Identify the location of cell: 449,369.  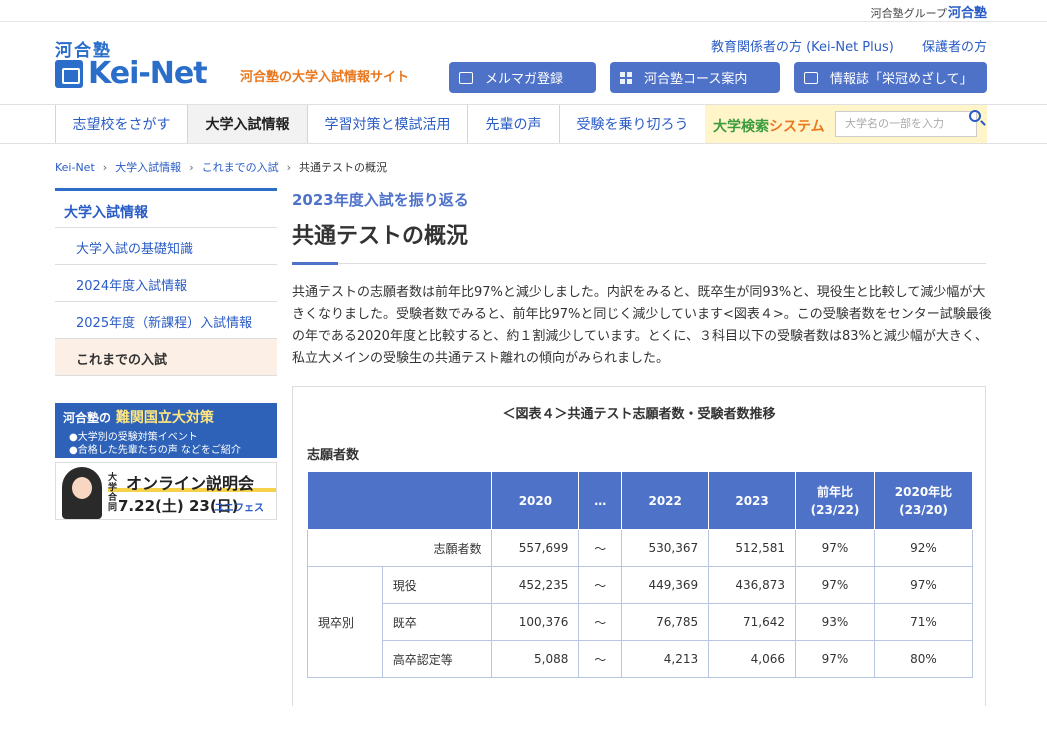
(665, 585).